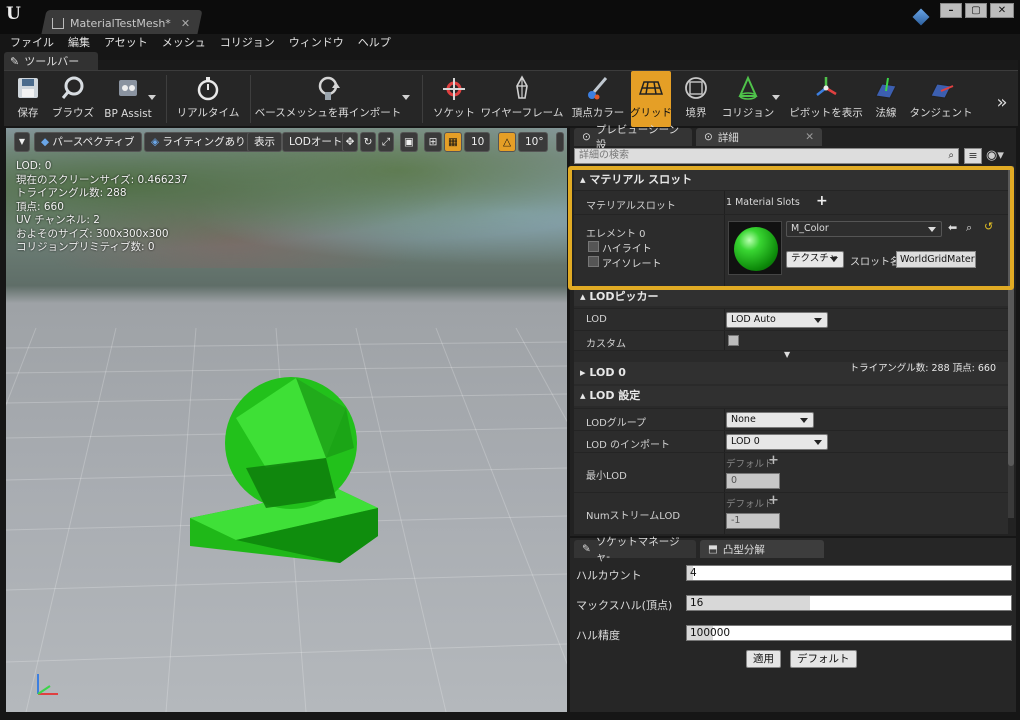  Describe the element at coordinates (973, 156) in the screenshot. I see `list-view-button: ≡` at that location.